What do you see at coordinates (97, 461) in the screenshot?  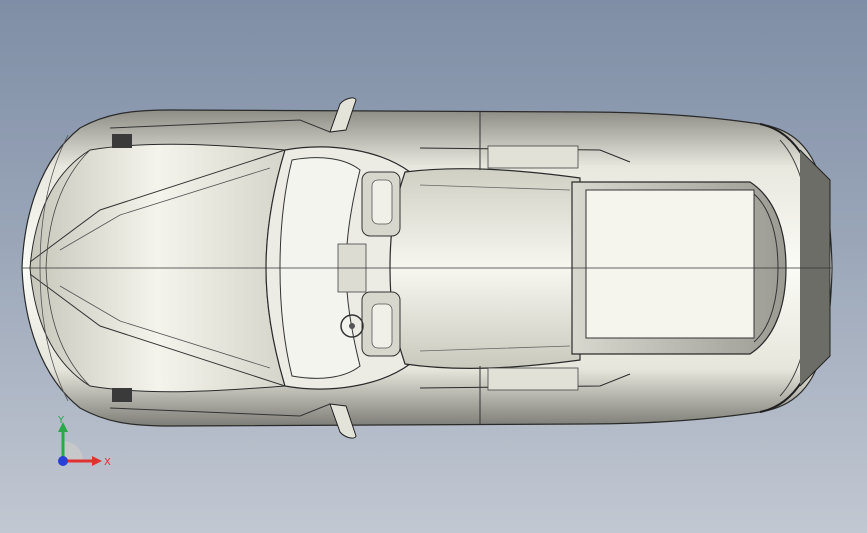 I see `x-arrow-icon` at bounding box center [97, 461].